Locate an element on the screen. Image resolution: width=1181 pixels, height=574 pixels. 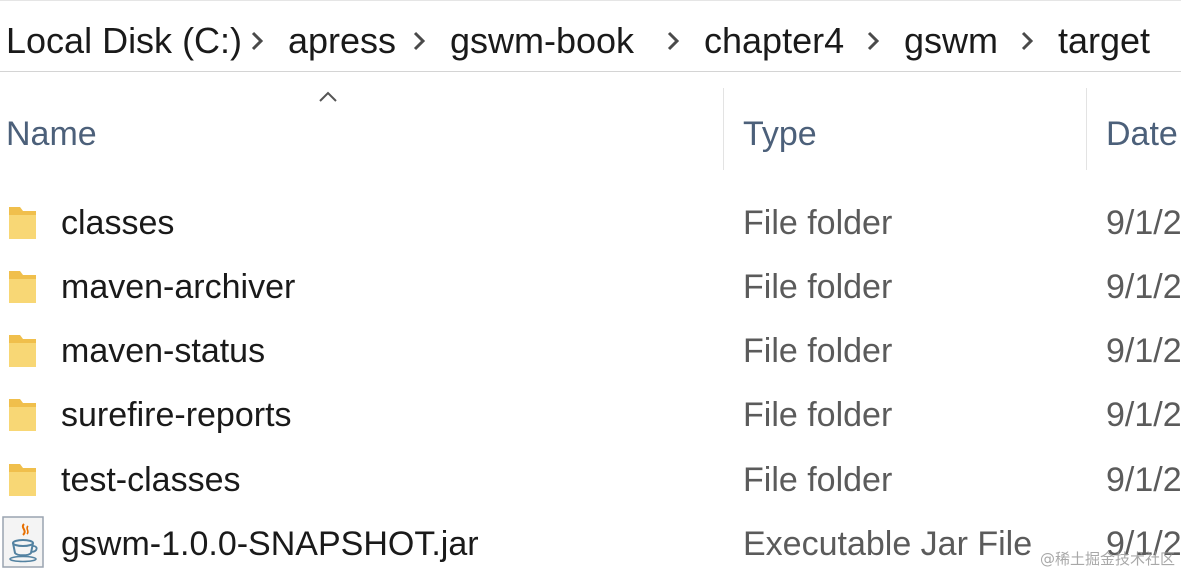
file-row-maven-archiver: maven-archiver File folder 9/1/2 is located at coordinates (590, 287).